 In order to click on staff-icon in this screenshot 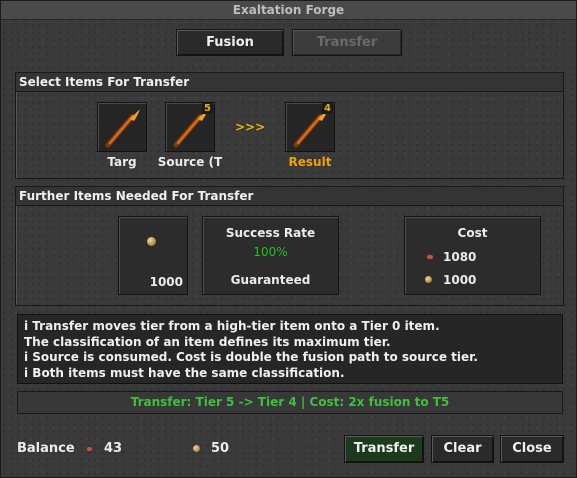, I will do `click(122, 128)`.